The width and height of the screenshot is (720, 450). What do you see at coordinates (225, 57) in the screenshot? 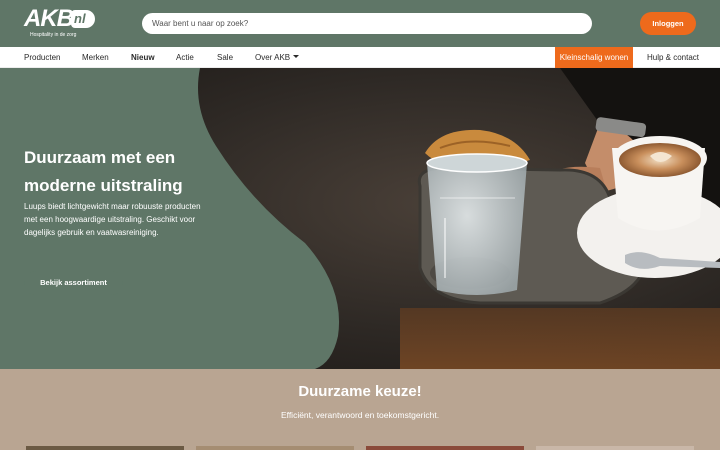
I see `nav-item-sale: Sale` at bounding box center [225, 57].